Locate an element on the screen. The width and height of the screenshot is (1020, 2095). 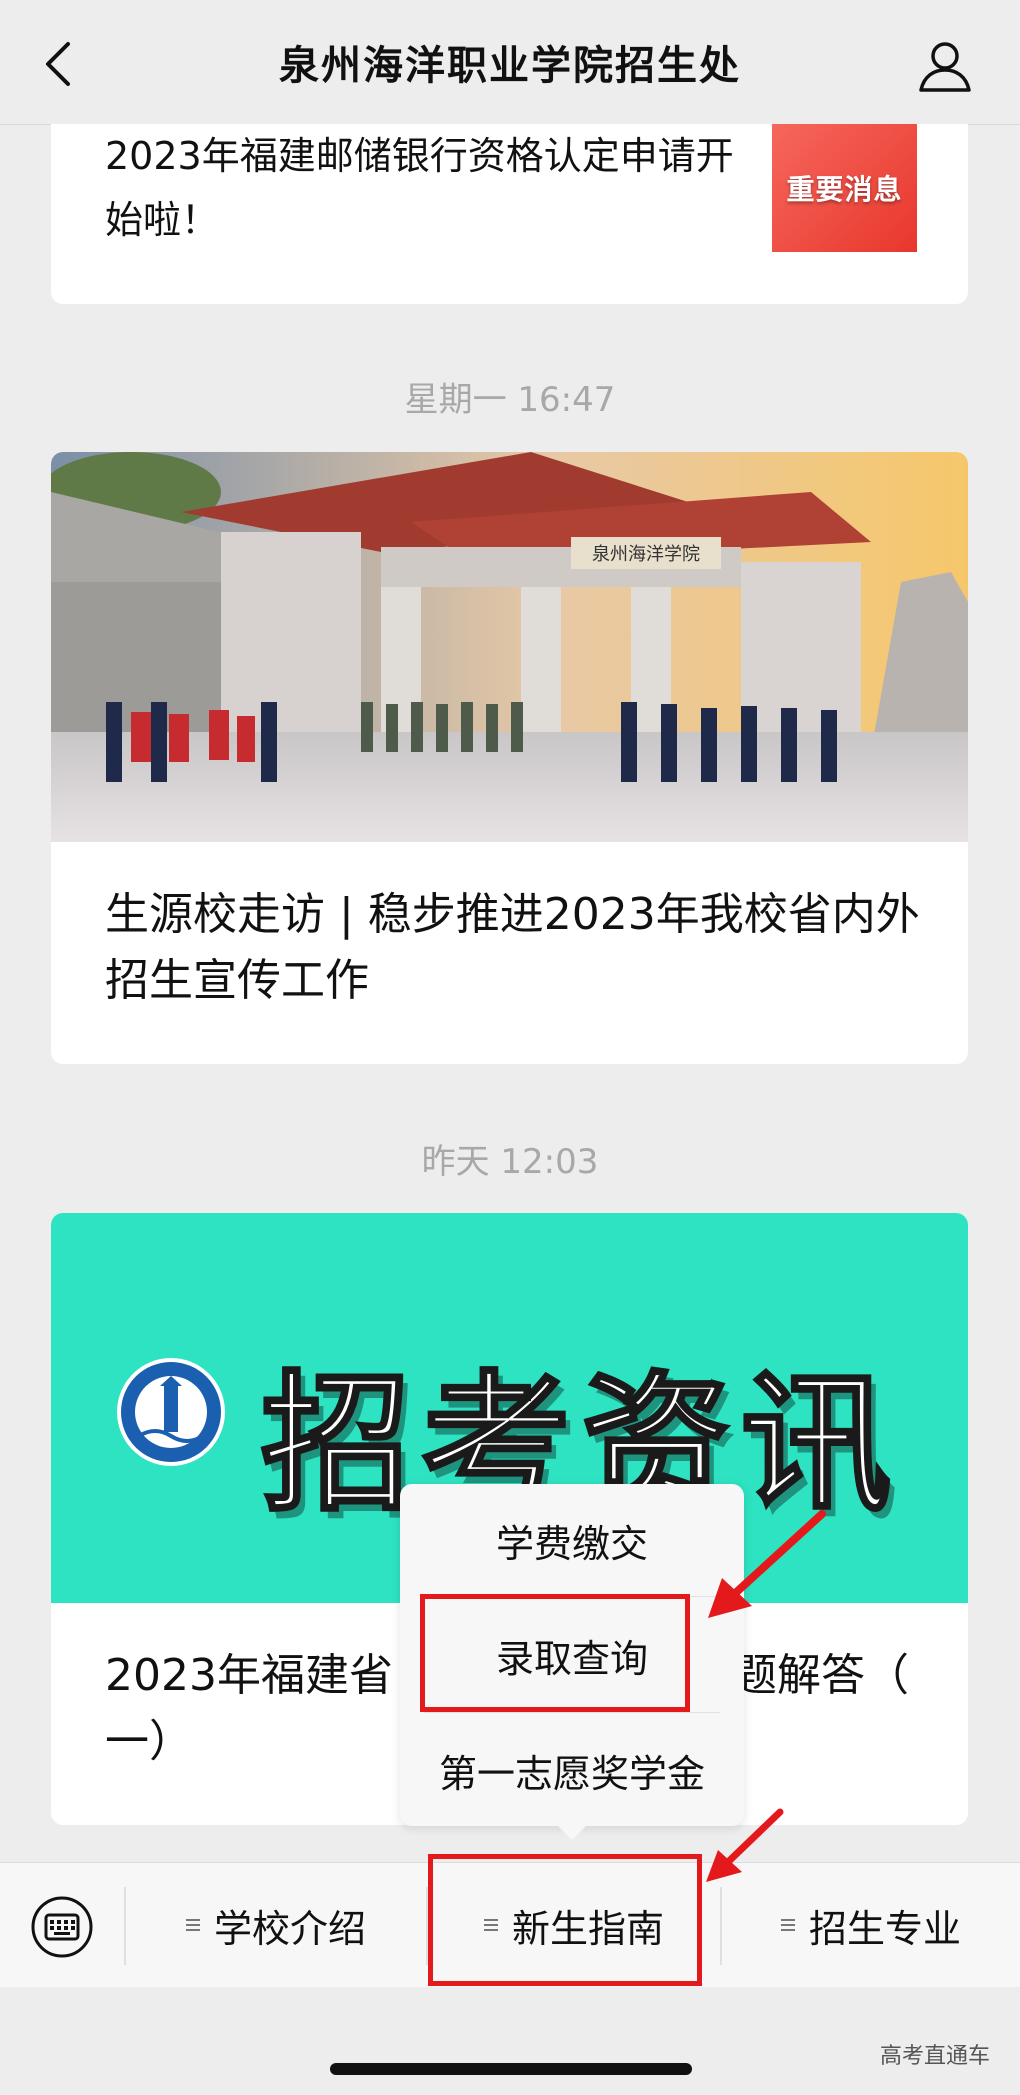
watermark: 高考直通车 is located at coordinates (934, 2056).